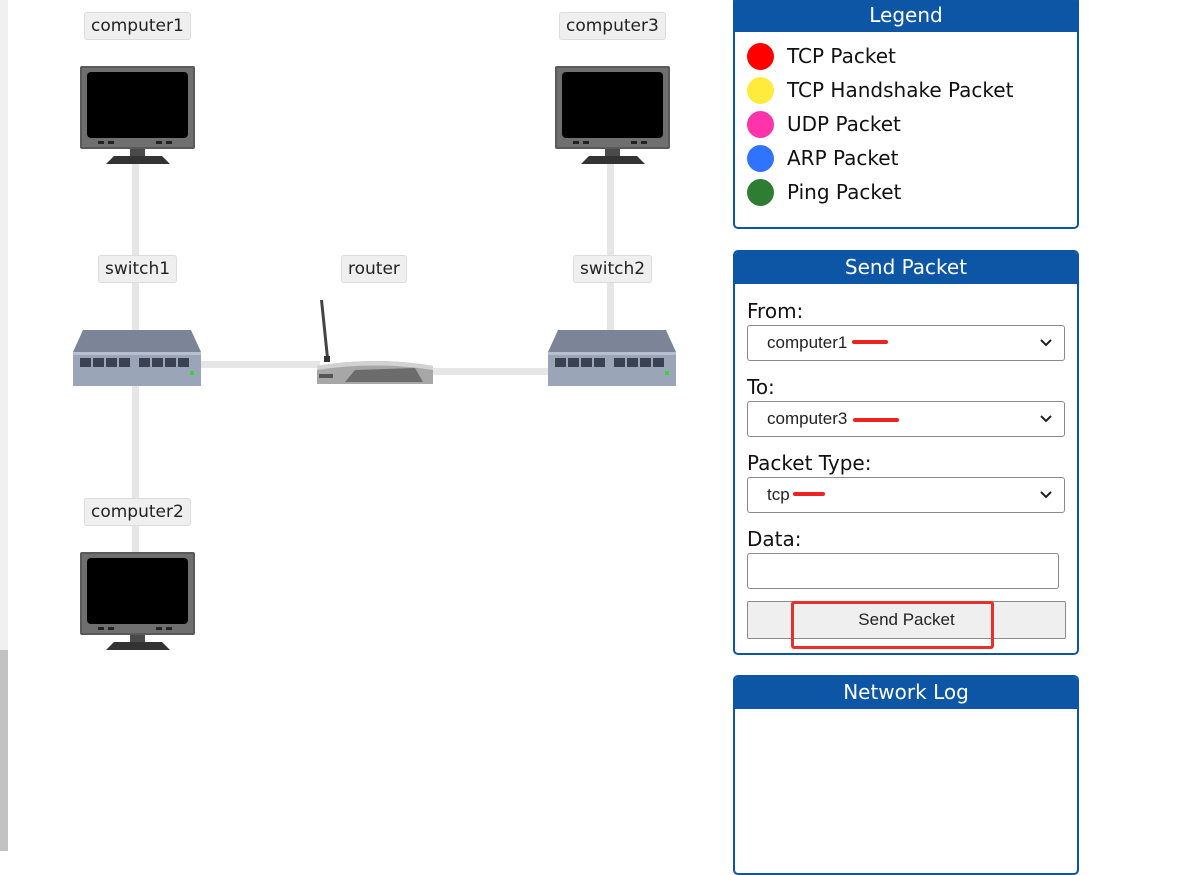 This screenshot has height=875, width=1197. Describe the element at coordinates (809, 463) in the screenshot. I see `packet-type-label: Packet Type:` at that location.